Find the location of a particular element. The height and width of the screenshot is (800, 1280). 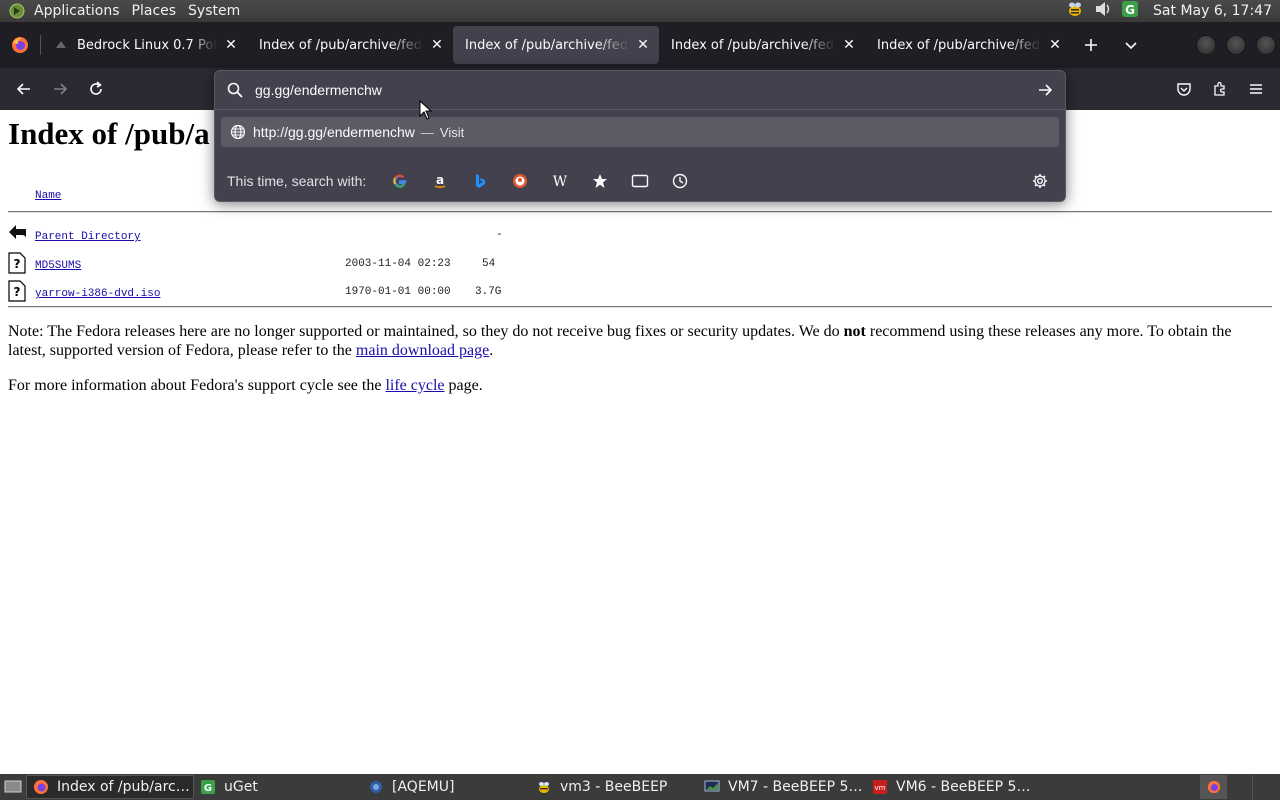

forward-button is located at coordinates (60, 89).